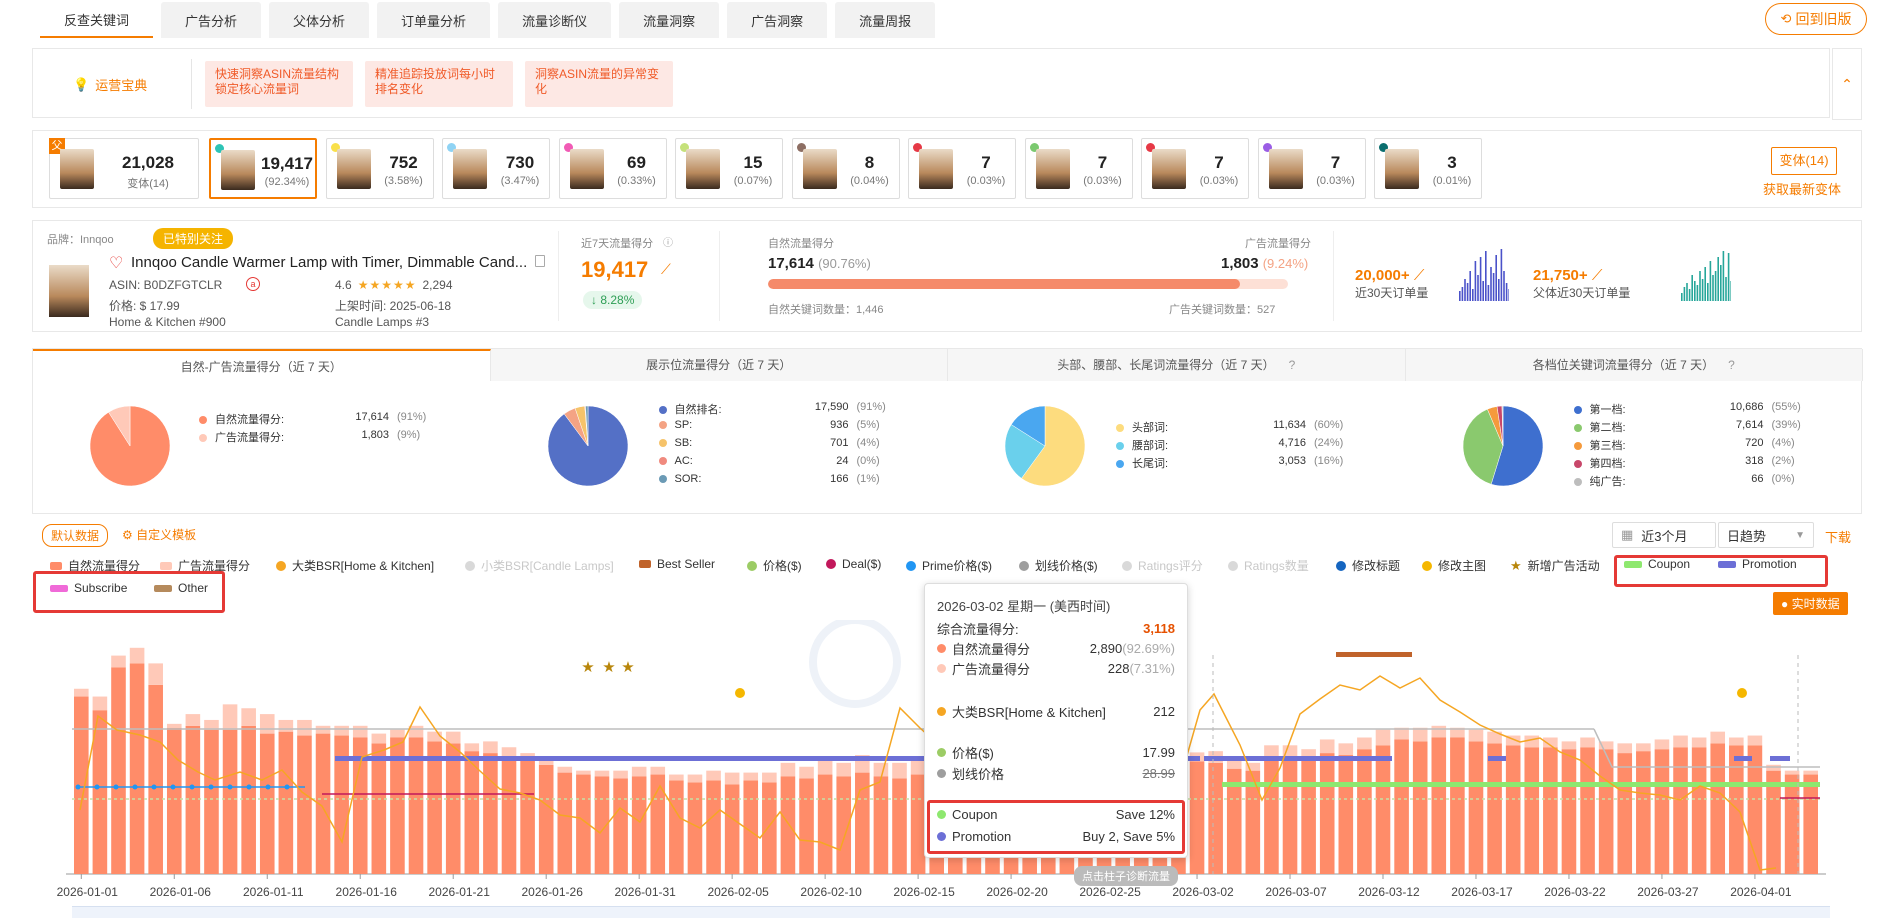 Image resolution: width=1882 pixels, height=919 pixels. Describe the element at coordinates (1555, 565) in the screenshot. I see `series-legend-item: ★ 新增广告活动` at that location.